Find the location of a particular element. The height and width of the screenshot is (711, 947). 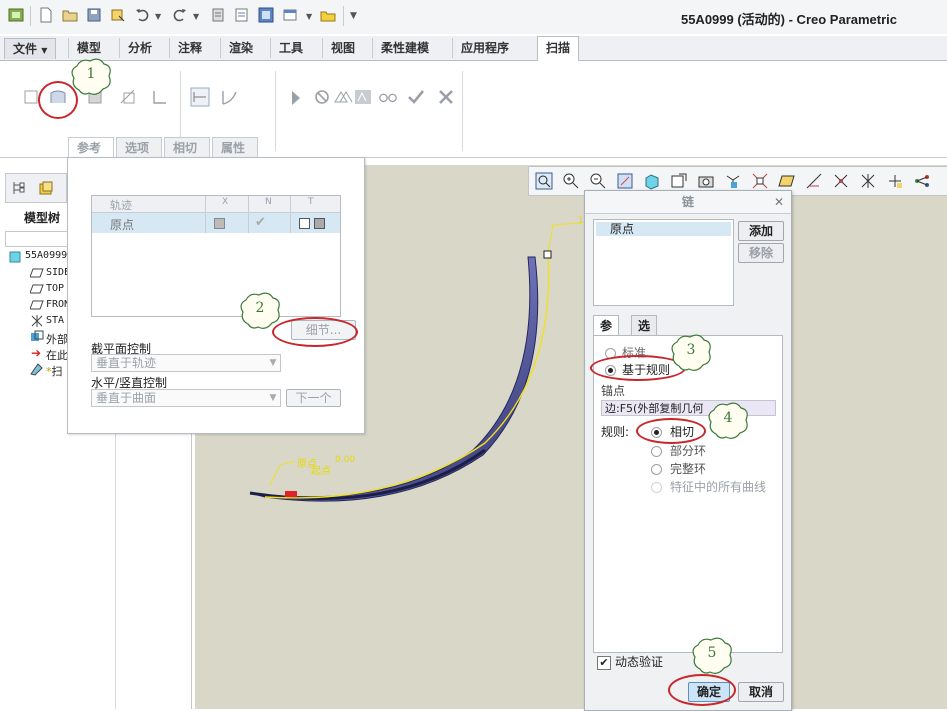

tab-chain-references: 参考 is located at coordinates (606, 334).